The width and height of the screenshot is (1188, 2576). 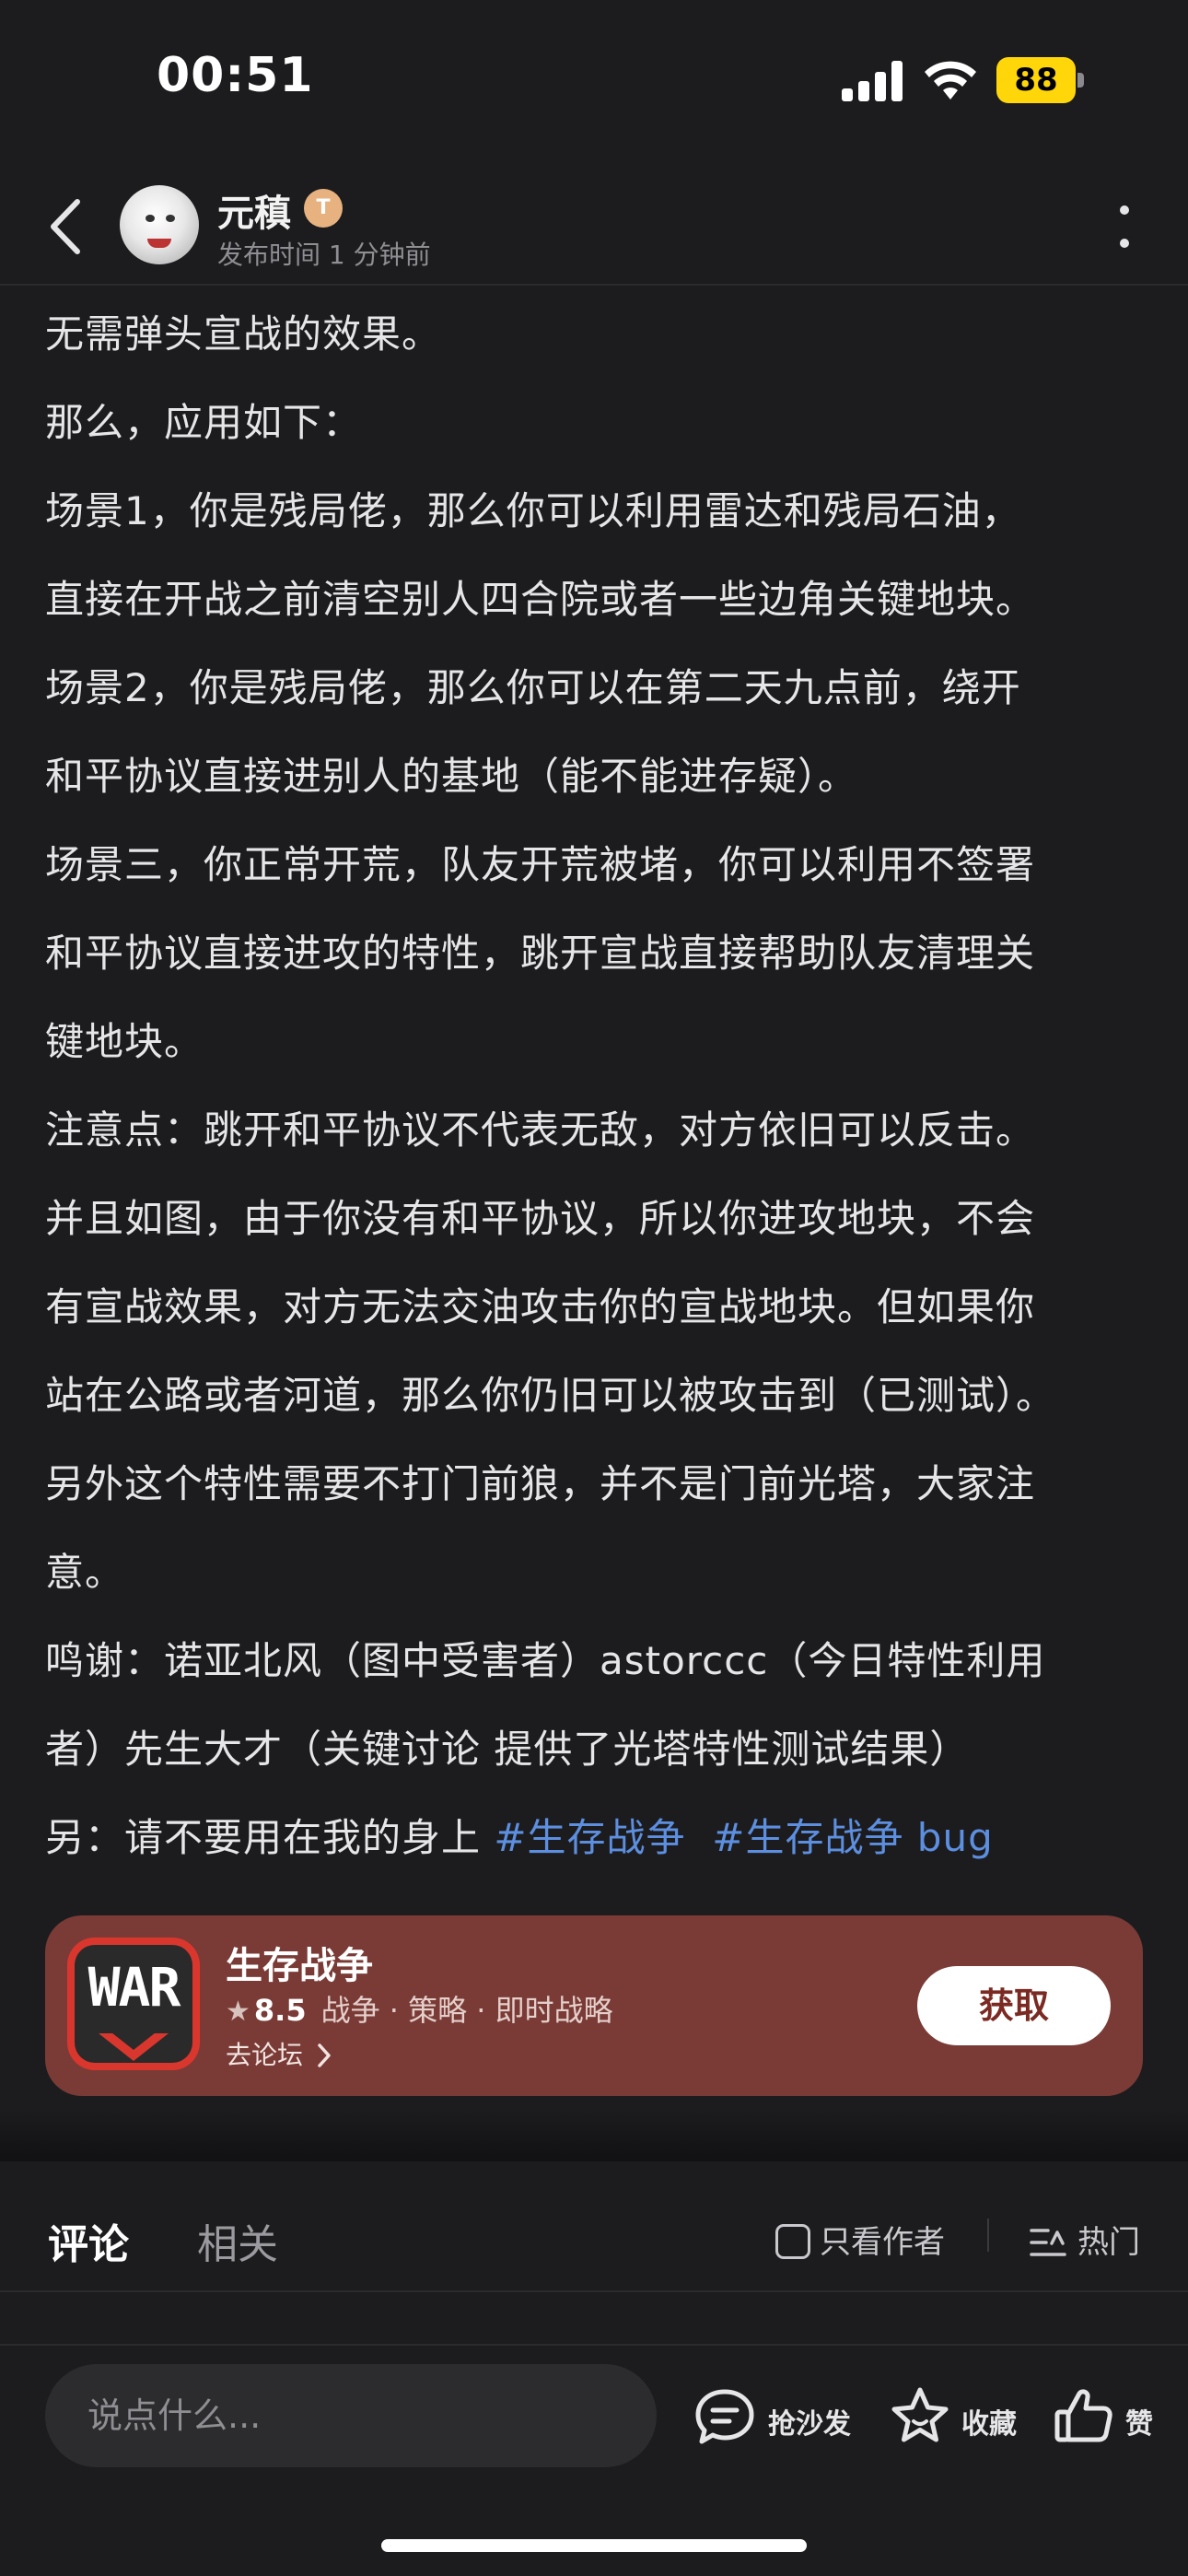 I want to click on star-icon, so click(x=920, y=2414).